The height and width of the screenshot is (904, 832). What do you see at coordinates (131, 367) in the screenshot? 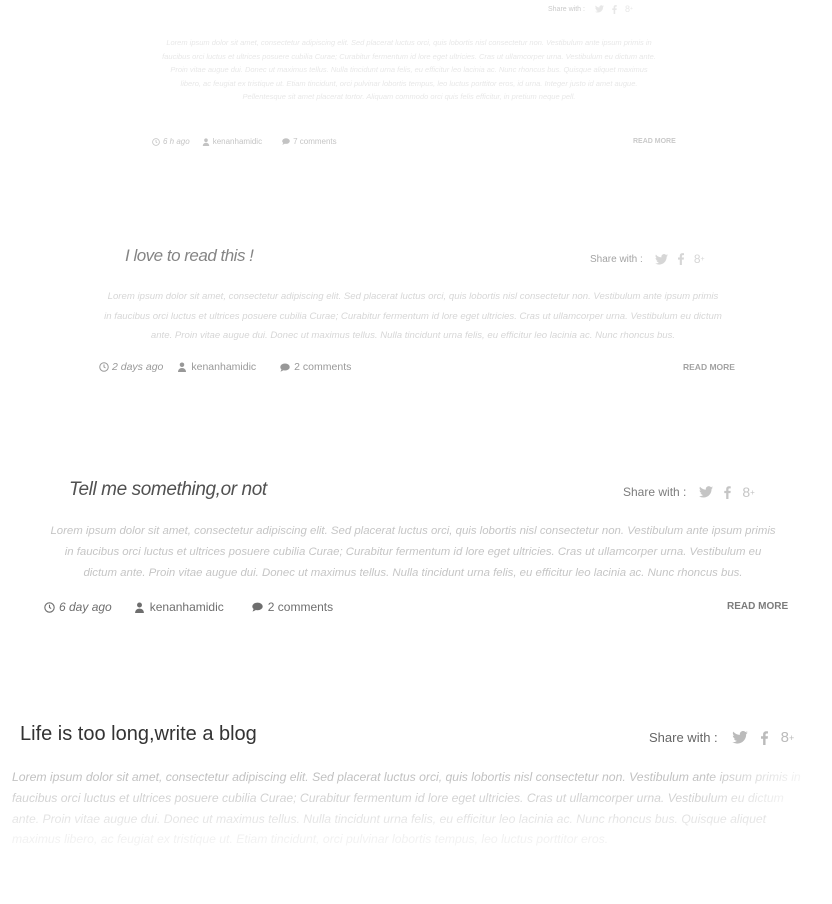
I see `post-time: 2 days ago` at bounding box center [131, 367].